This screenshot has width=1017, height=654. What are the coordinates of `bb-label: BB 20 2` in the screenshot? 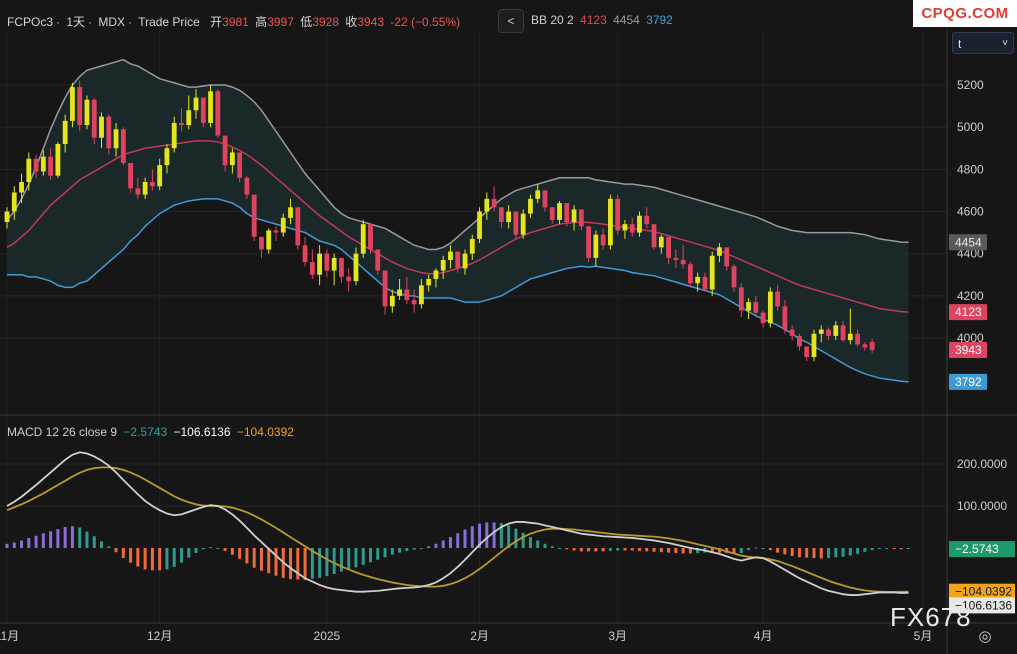 It's located at (552, 20).